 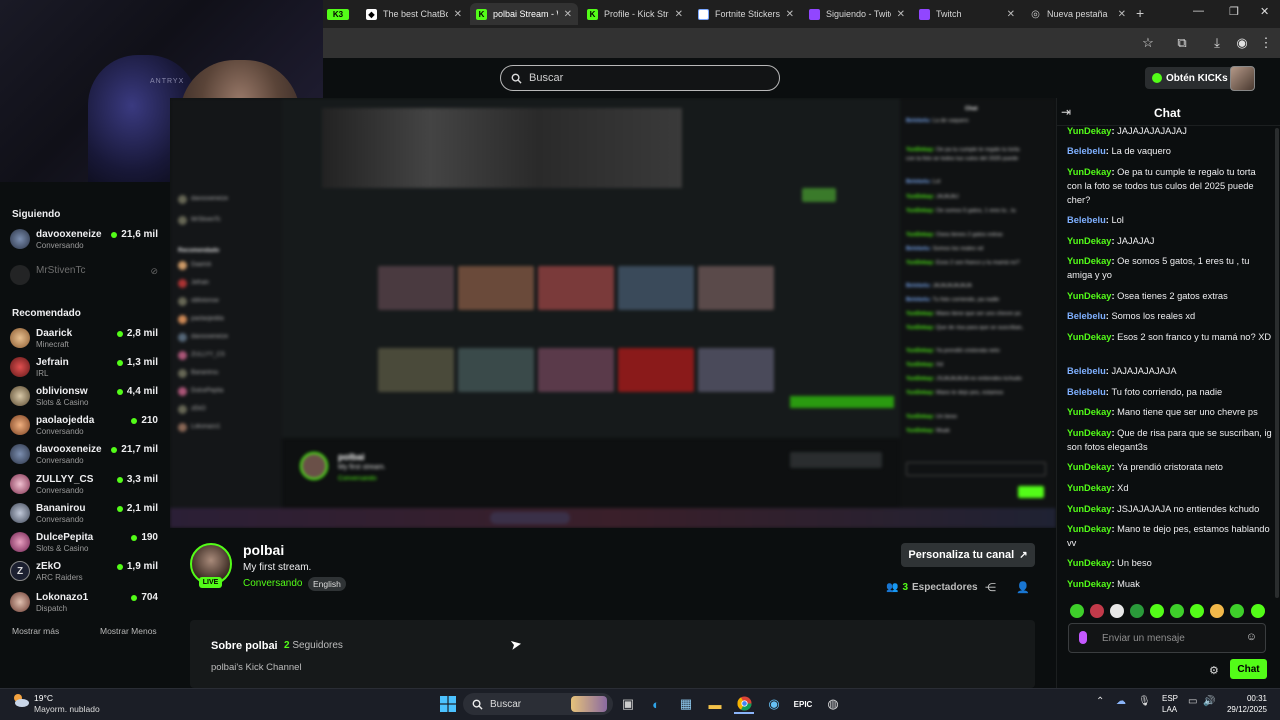 I want to click on window-close-icon: ✕, so click(x=1264, y=11).